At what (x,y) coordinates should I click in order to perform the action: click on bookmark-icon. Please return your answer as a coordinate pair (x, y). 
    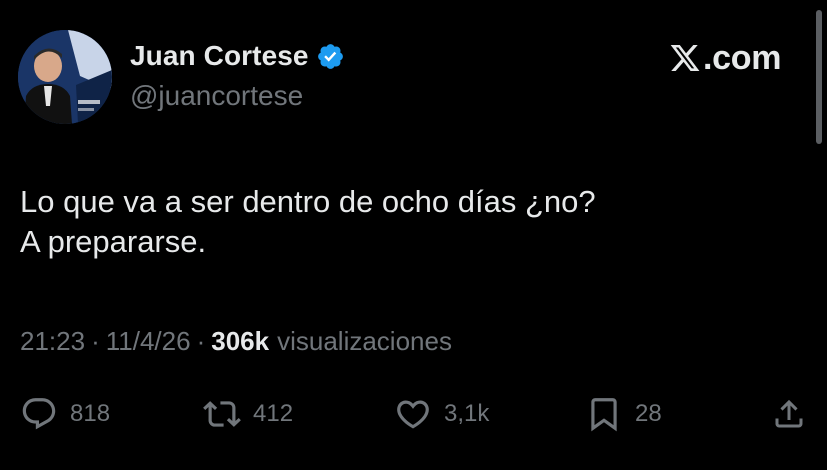
    Looking at the image, I should click on (604, 415).